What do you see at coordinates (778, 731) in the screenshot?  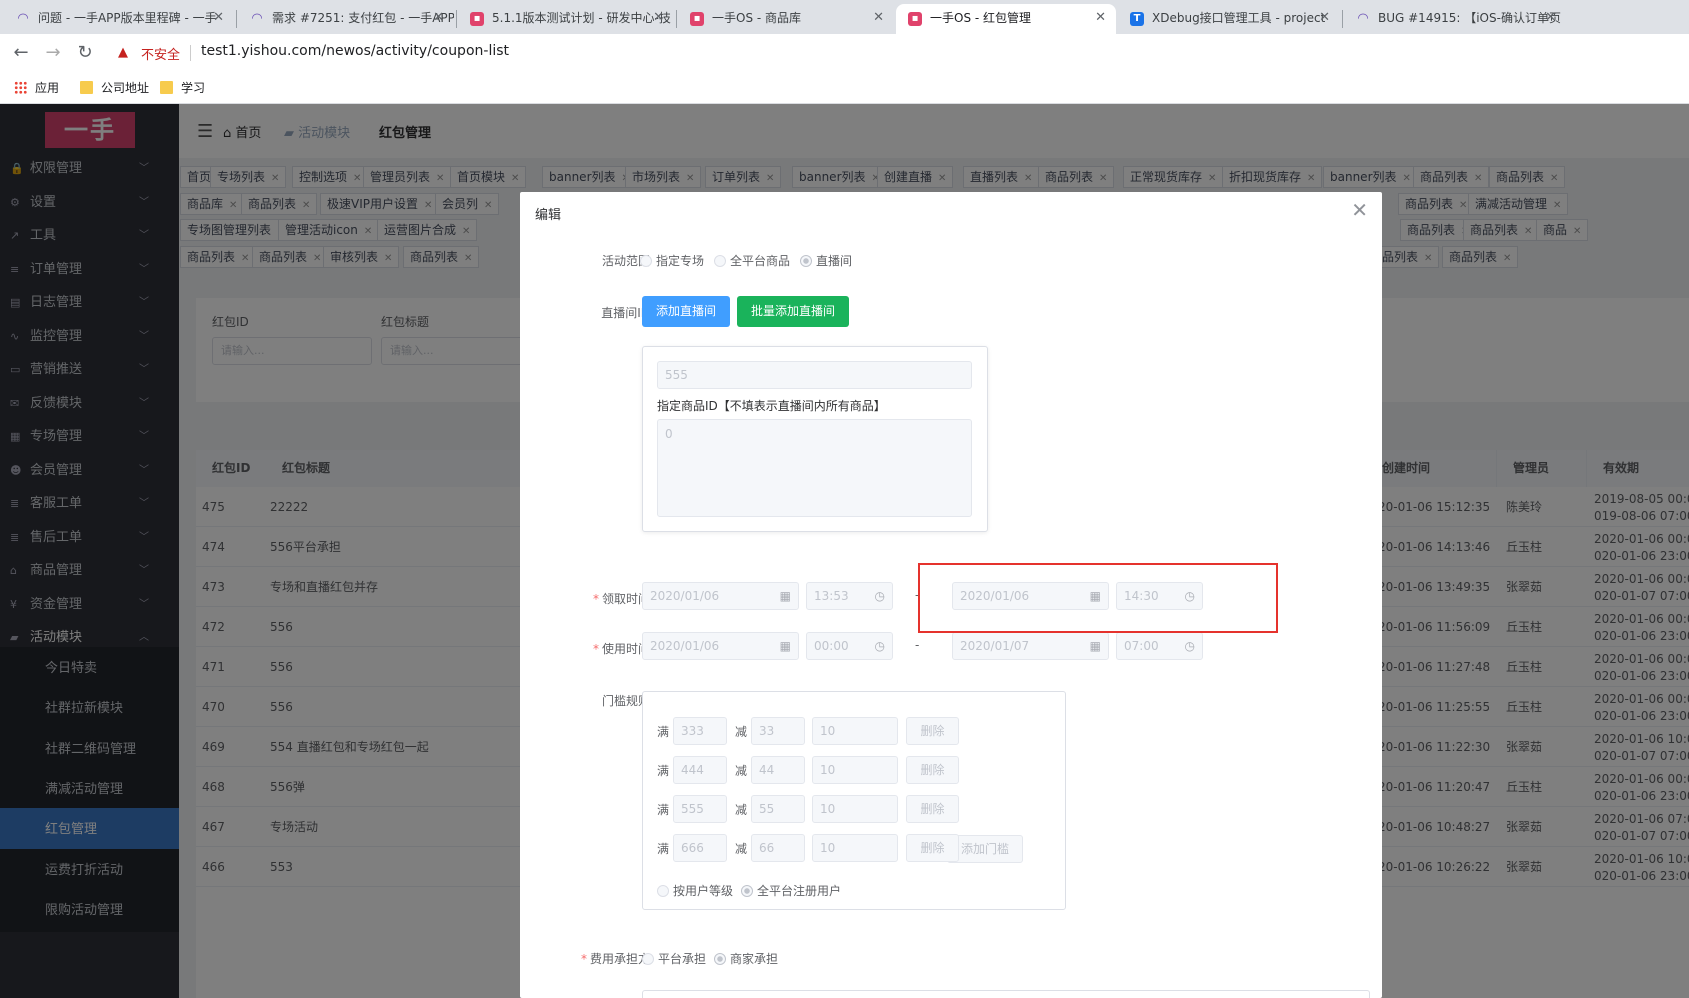 I see `minus-amount-input: 33` at bounding box center [778, 731].